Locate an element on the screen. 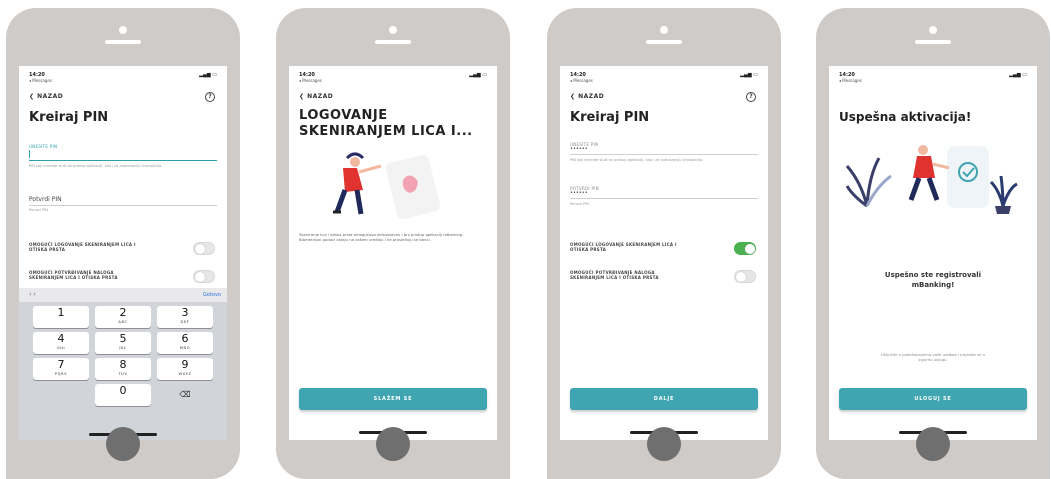  key-7: 7 PQRS is located at coordinates (61, 369).